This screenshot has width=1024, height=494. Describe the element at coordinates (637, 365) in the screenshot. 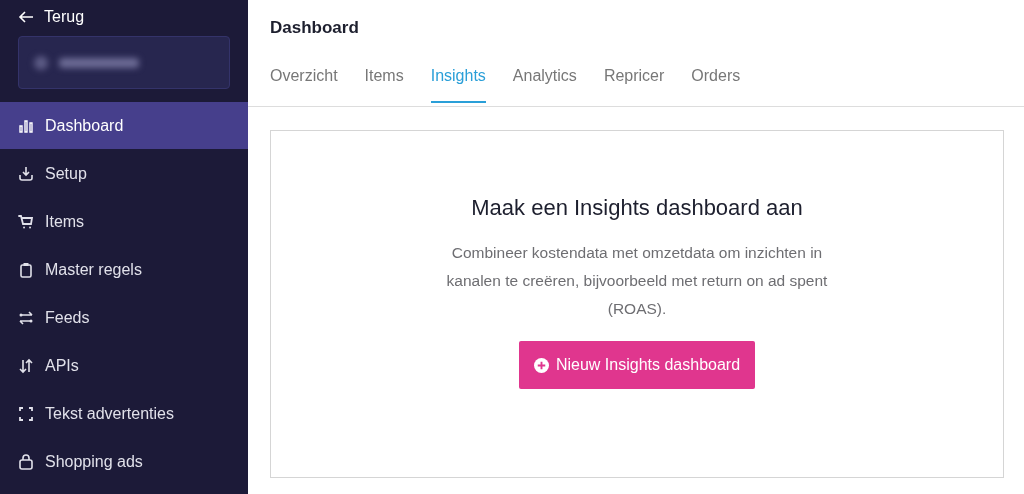

I see `new-dashboard-button: Nieuw Insights dashboard` at that location.